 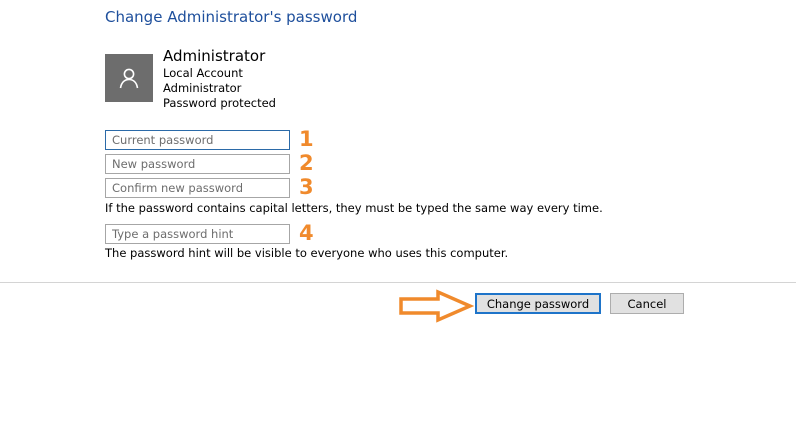 What do you see at coordinates (202, 88) in the screenshot?
I see `account-role: Administrator` at bounding box center [202, 88].